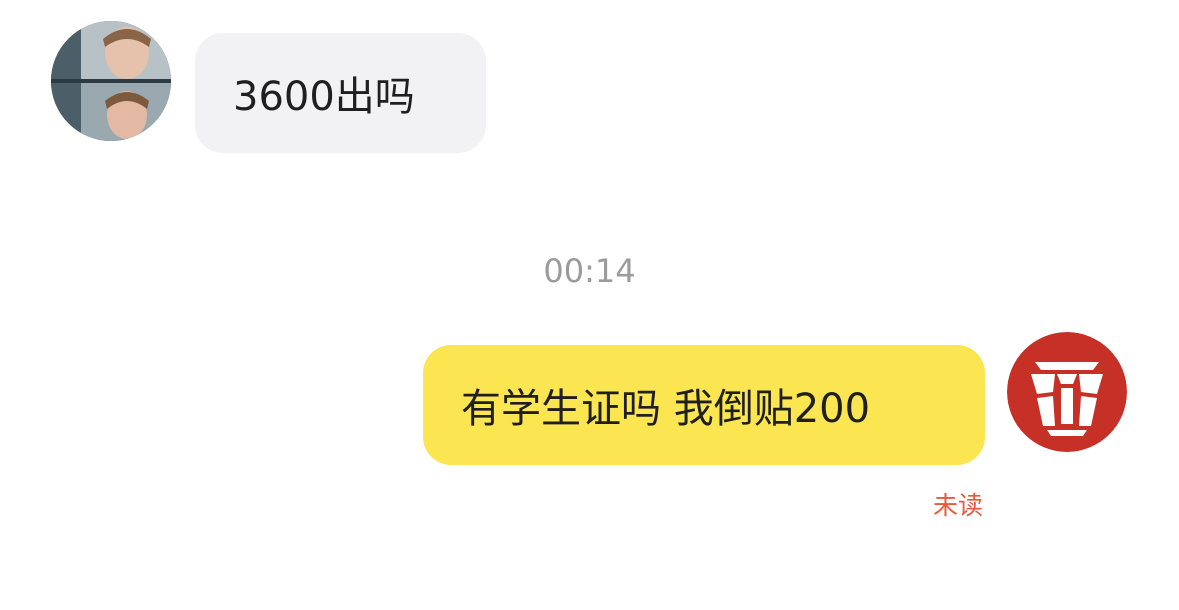  I want to click on autobot-logo-icon, so click(1067, 392).